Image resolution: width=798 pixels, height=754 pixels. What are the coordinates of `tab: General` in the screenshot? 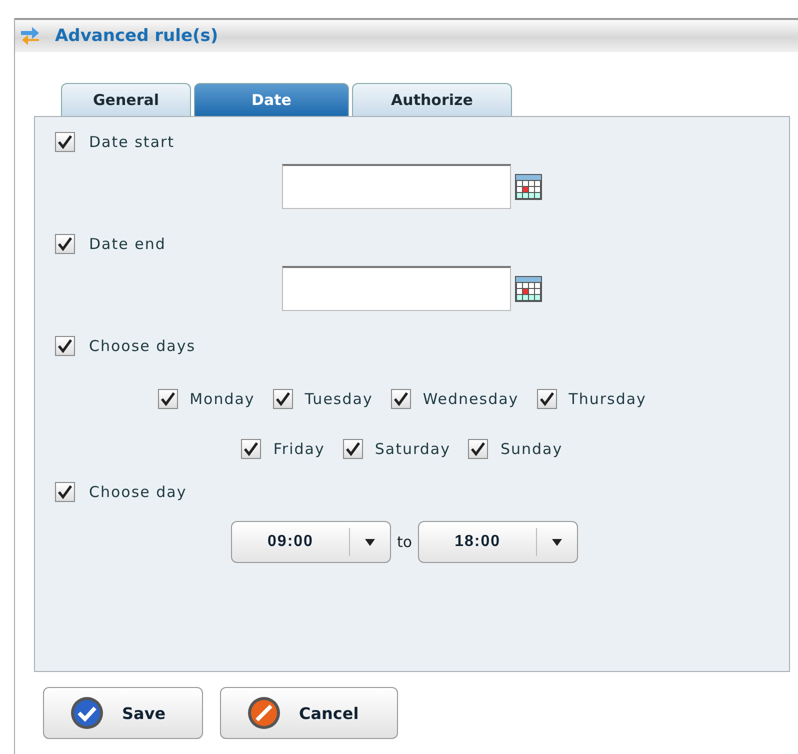 It's located at (126, 99).